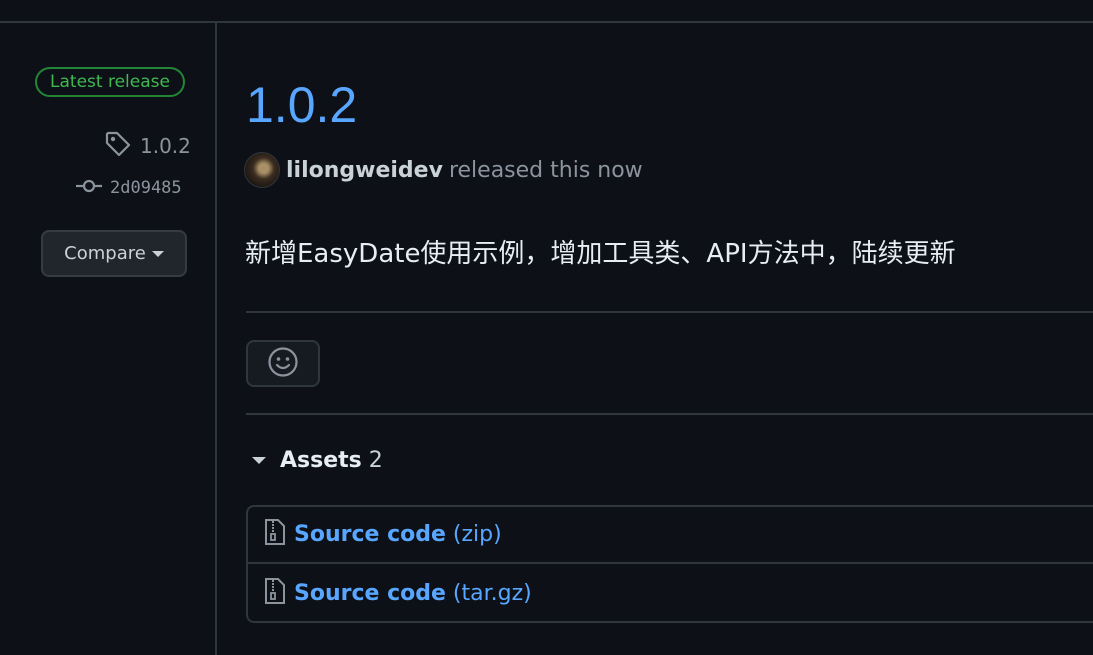  What do you see at coordinates (146, 188) in the screenshot?
I see `commit-hash: 2d09485` at bounding box center [146, 188].